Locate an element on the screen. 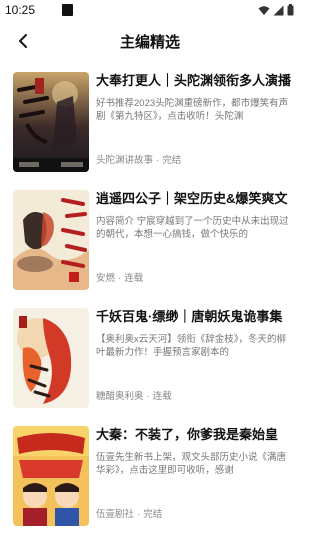  book-meta: 头陀渊讲故事 · 完结 is located at coordinates (138, 159).